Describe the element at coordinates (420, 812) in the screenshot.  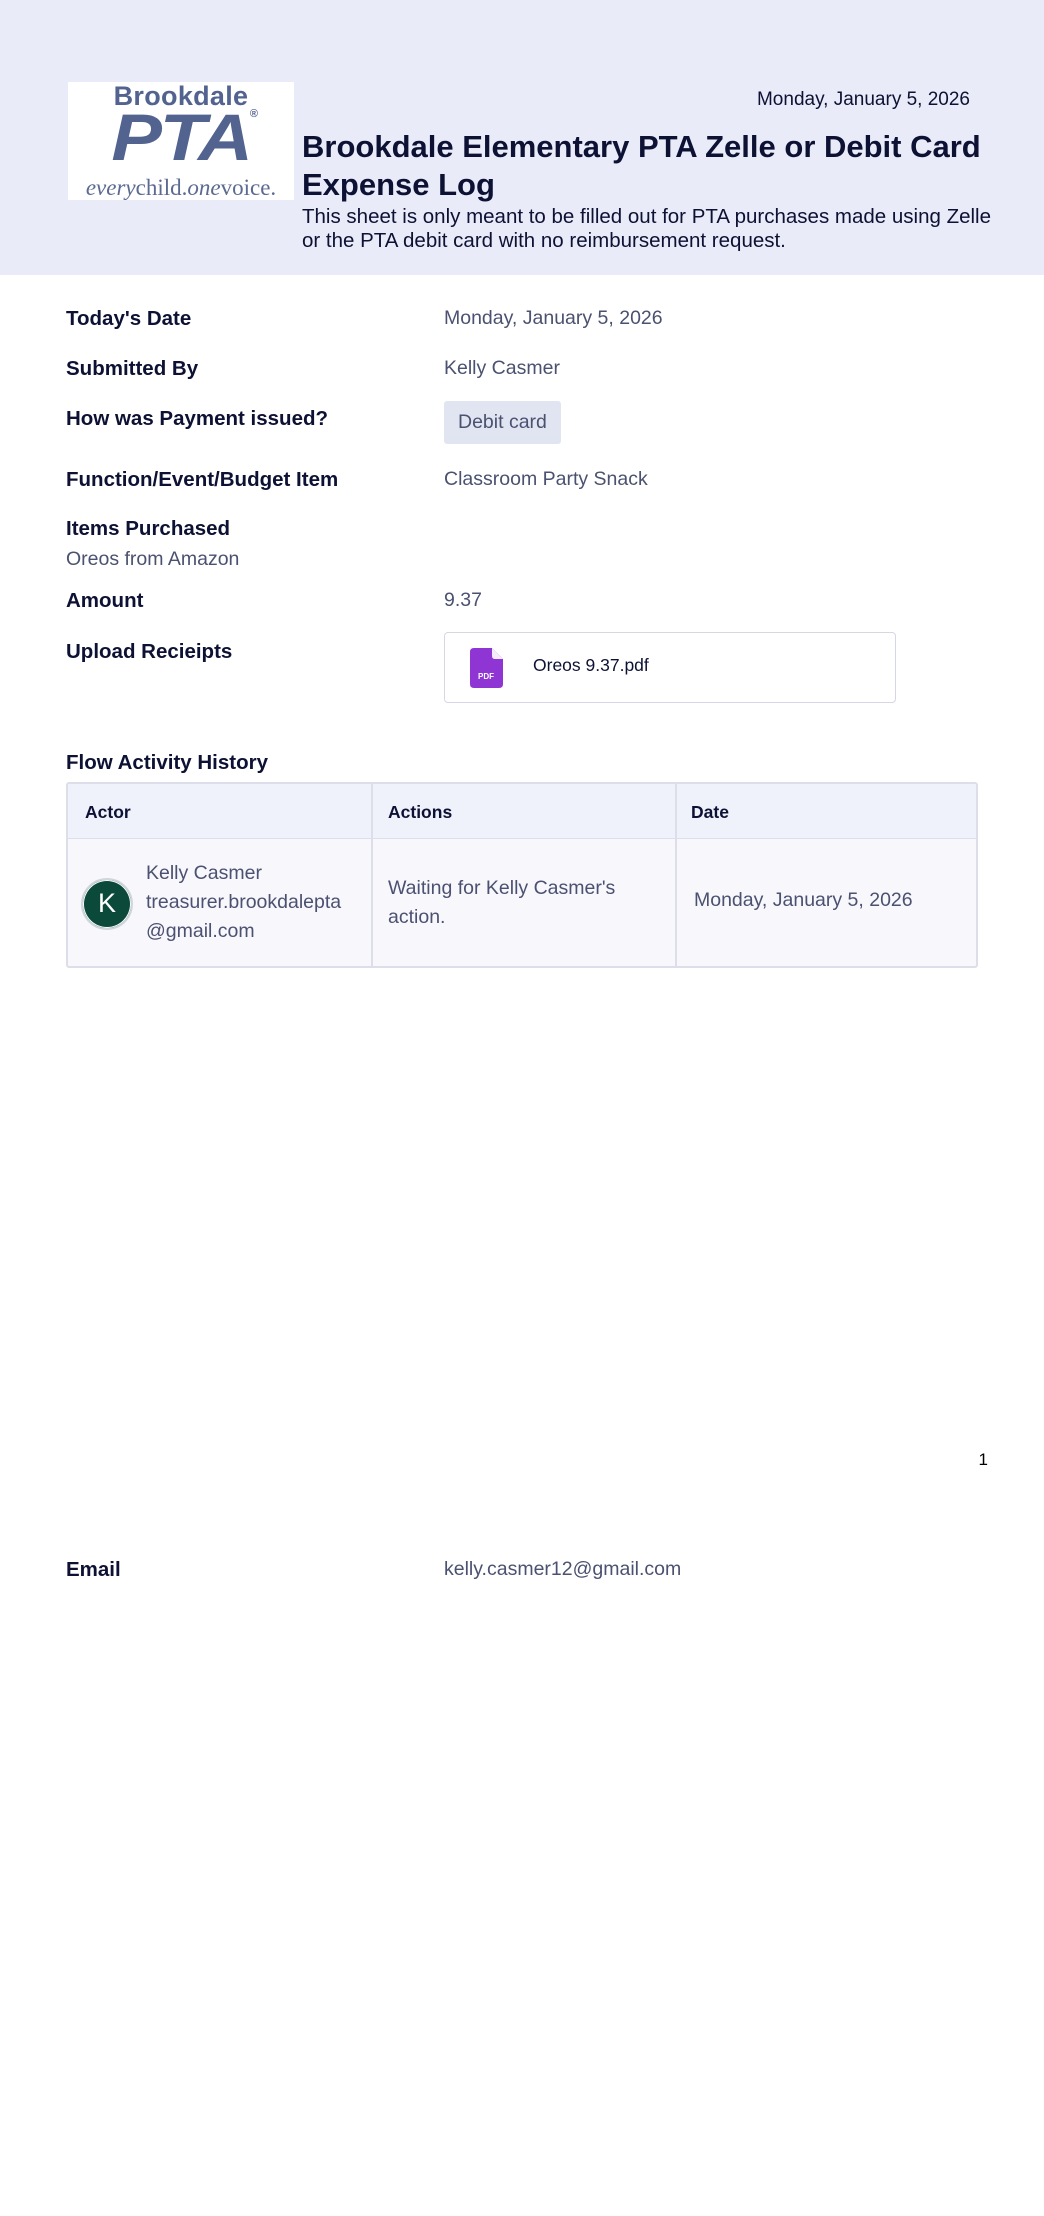
I see `column-header-actions: Actions` at that location.